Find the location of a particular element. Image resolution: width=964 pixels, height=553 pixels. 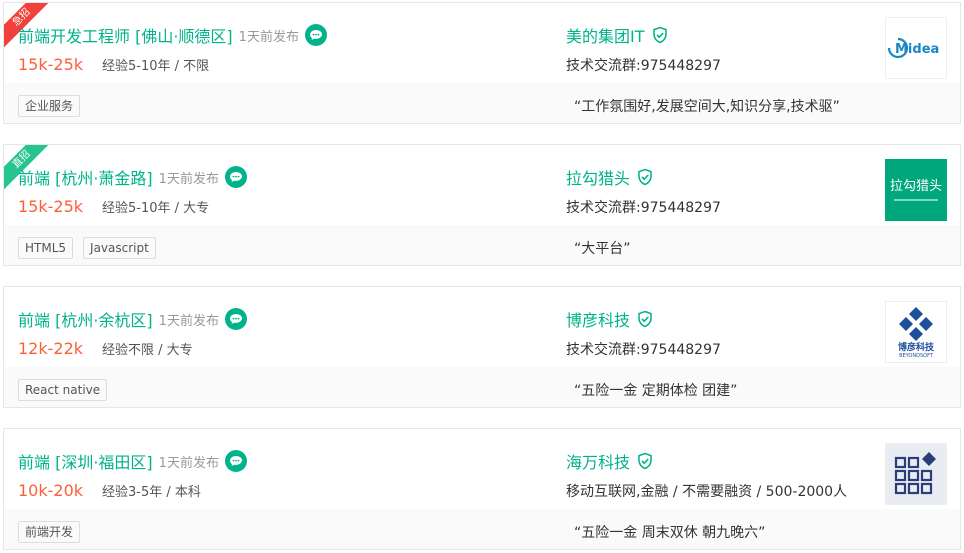

company-logo-lagou: 拉勾猎头 is located at coordinates (916, 190).